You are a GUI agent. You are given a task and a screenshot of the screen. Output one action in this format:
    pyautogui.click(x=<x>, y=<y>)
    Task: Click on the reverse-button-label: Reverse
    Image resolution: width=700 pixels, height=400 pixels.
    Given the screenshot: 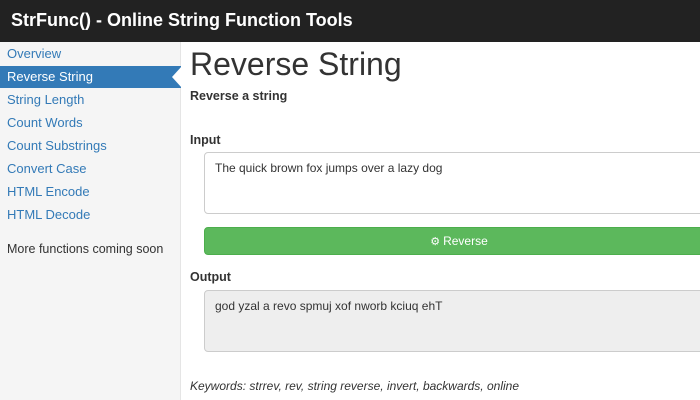 What is the action you would take?
    pyautogui.click(x=465, y=241)
    